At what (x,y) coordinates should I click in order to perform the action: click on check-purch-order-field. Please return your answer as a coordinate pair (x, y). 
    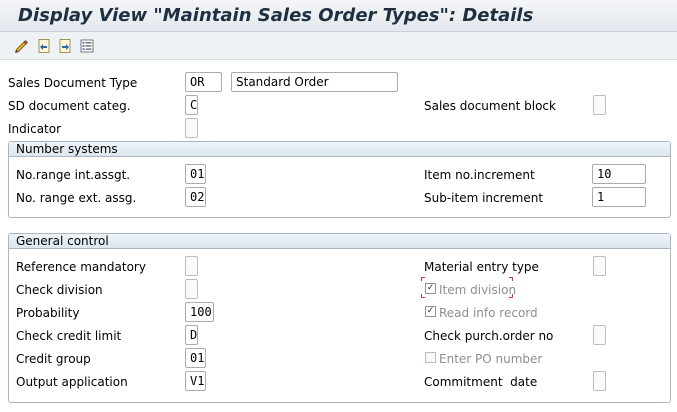
    Looking at the image, I should click on (599, 335).